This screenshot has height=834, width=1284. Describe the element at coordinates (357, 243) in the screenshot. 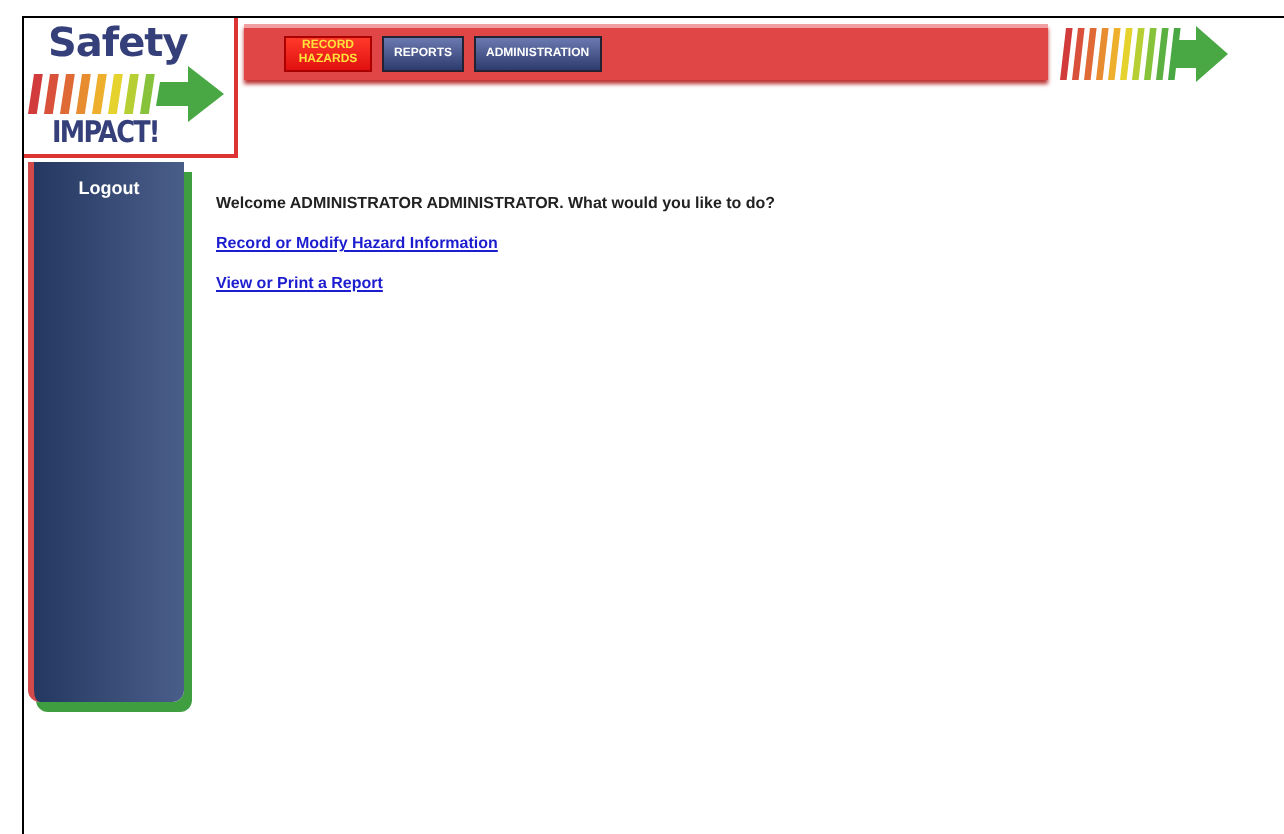

I see `menu-link: Record or Modify Hazard Information` at that location.